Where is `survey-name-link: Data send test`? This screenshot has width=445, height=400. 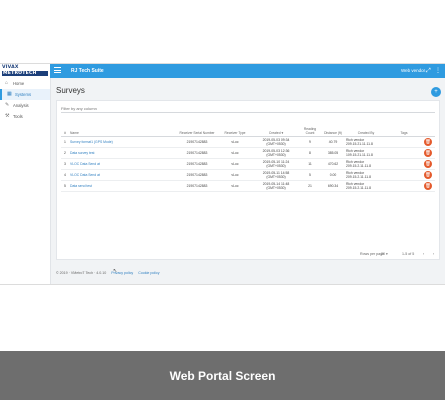
survey-name-link: Data send test is located at coordinates (123, 186).